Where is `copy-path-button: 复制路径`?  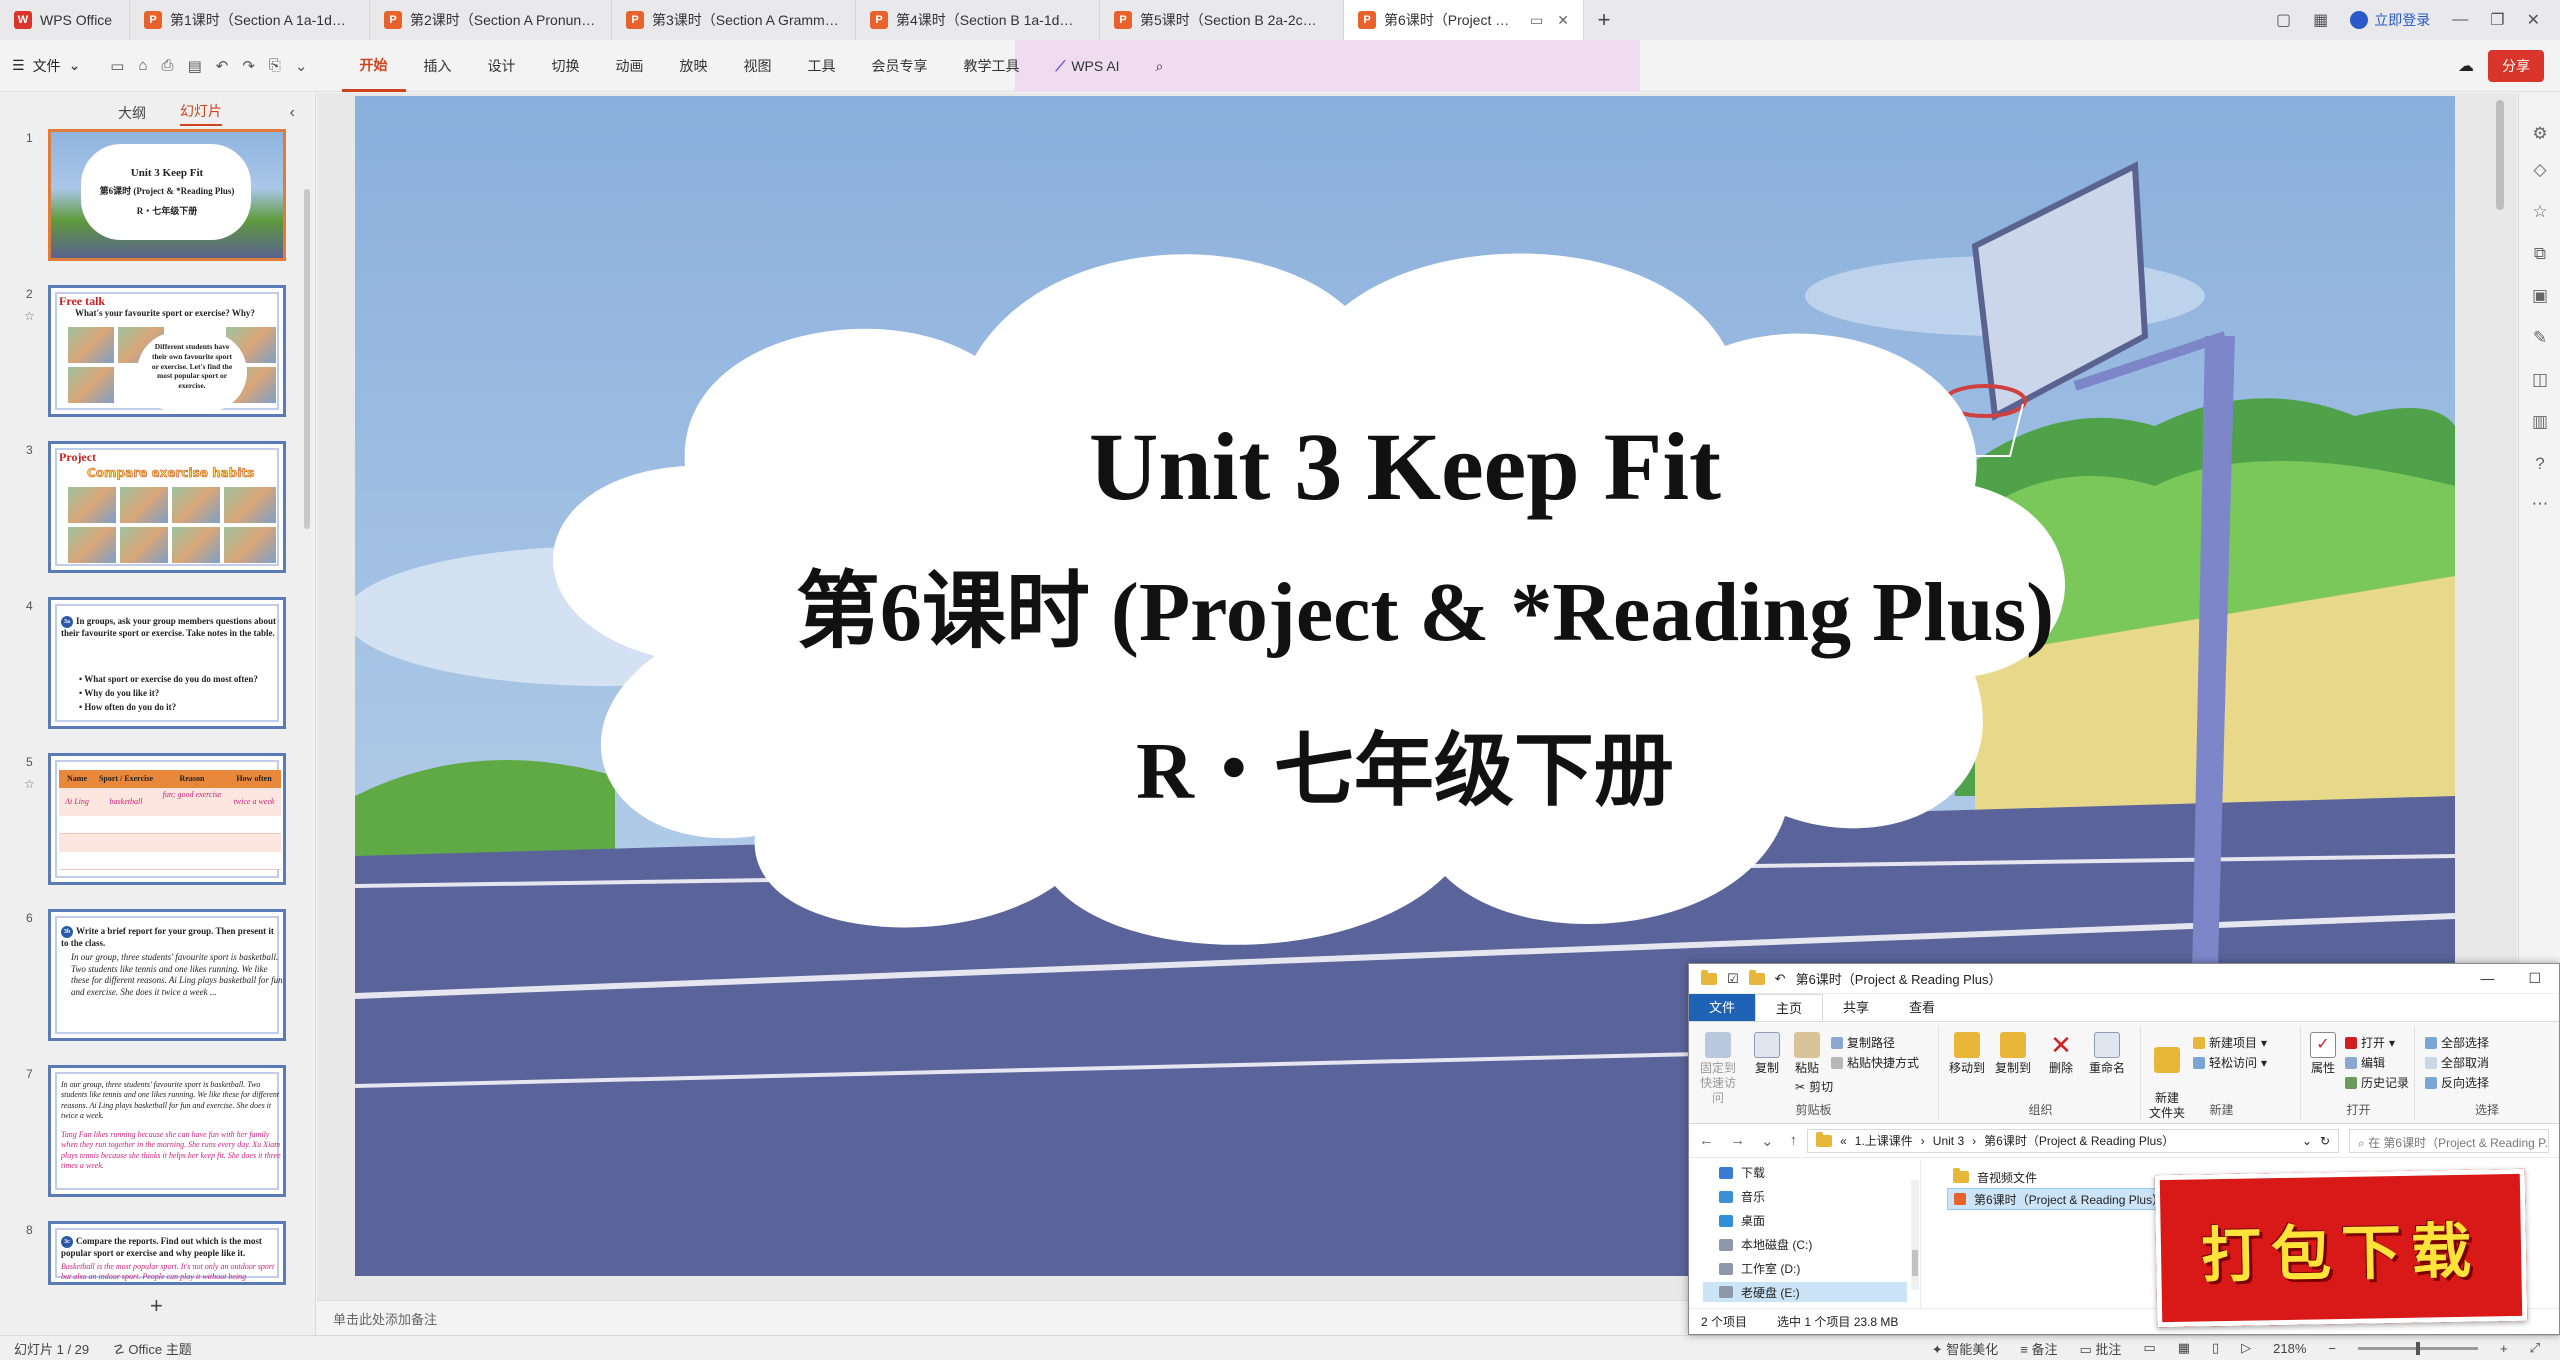 copy-path-button: 复制路径 is located at coordinates (1863, 1042).